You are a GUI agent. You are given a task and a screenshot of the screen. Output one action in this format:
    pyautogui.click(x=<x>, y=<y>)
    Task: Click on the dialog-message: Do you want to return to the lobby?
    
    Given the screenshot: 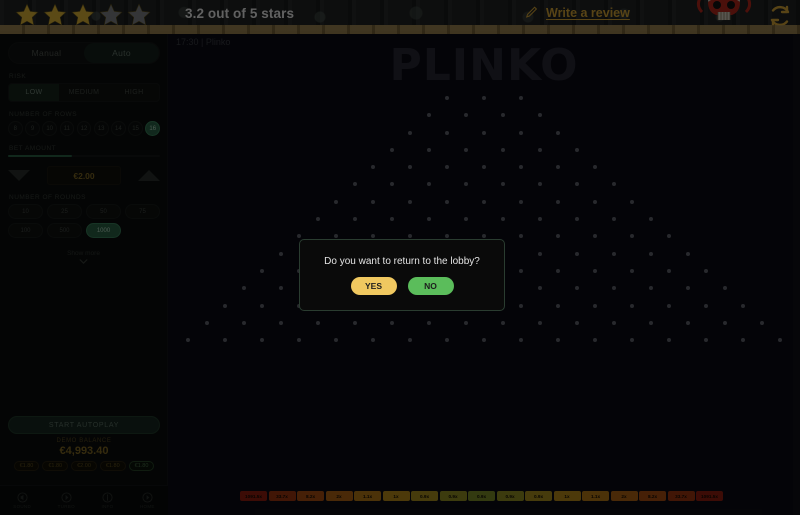 What is the action you would take?
    pyautogui.click(x=402, y=261)
    